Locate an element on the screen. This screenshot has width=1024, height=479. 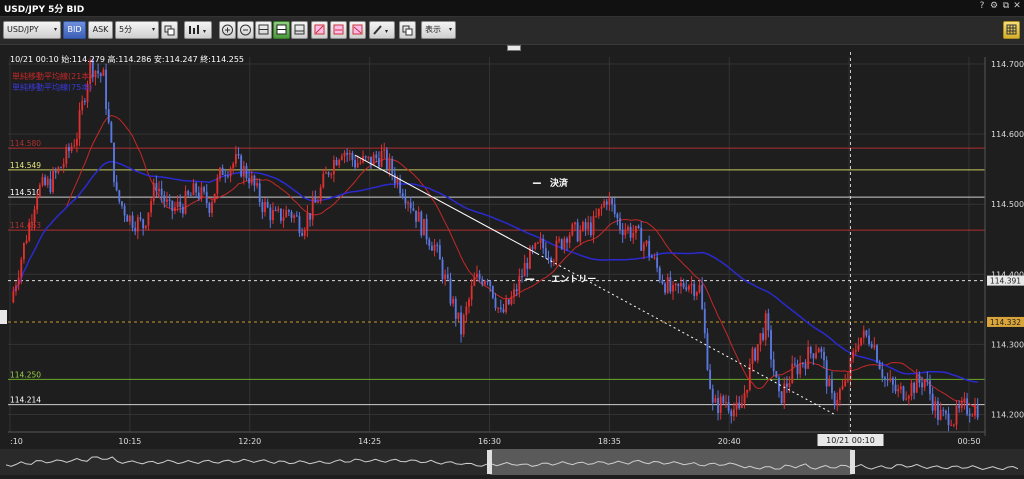
bid-button: BID is located at coordinates (74, 30).